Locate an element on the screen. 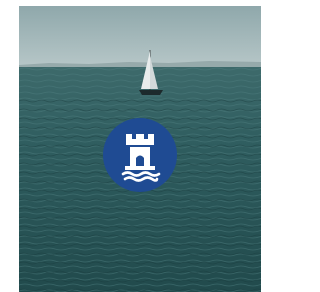 The height and width of the screenshot is (292, 320). castle-logo-button is located at coordinates (140, 155).